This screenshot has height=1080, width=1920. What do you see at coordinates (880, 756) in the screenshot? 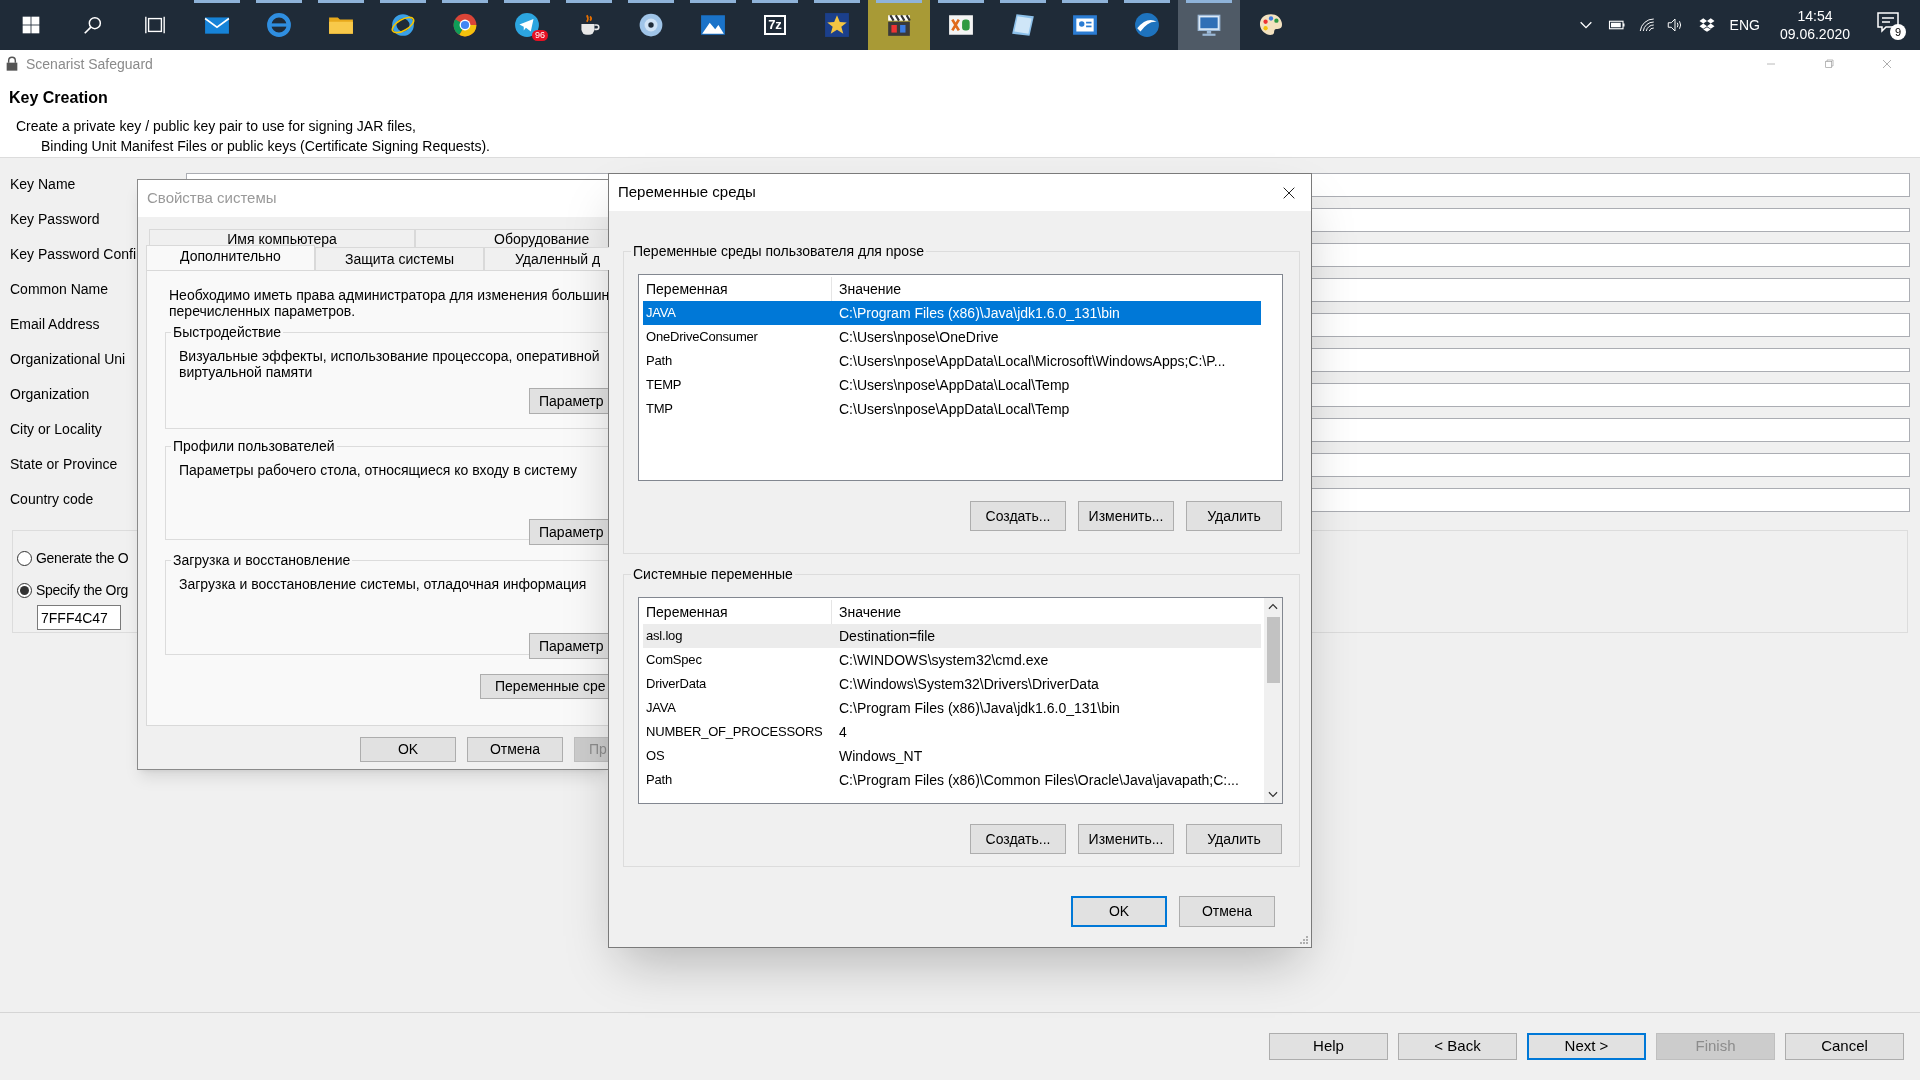
I see `table-cell-text: Windows_NT` at bounding box center [880, 756].